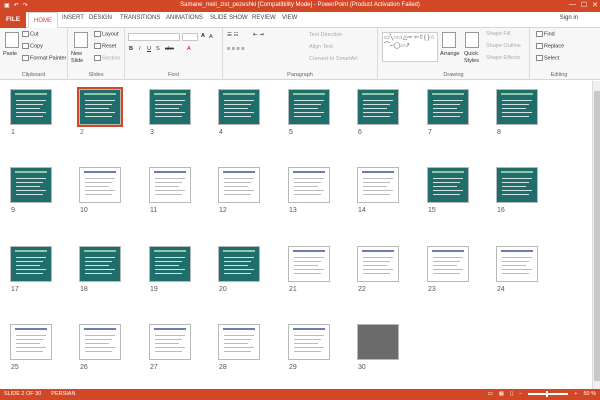 The image size is (600, 400). I want to click on window-controls: — ☐ ✕, so click(583, 5).